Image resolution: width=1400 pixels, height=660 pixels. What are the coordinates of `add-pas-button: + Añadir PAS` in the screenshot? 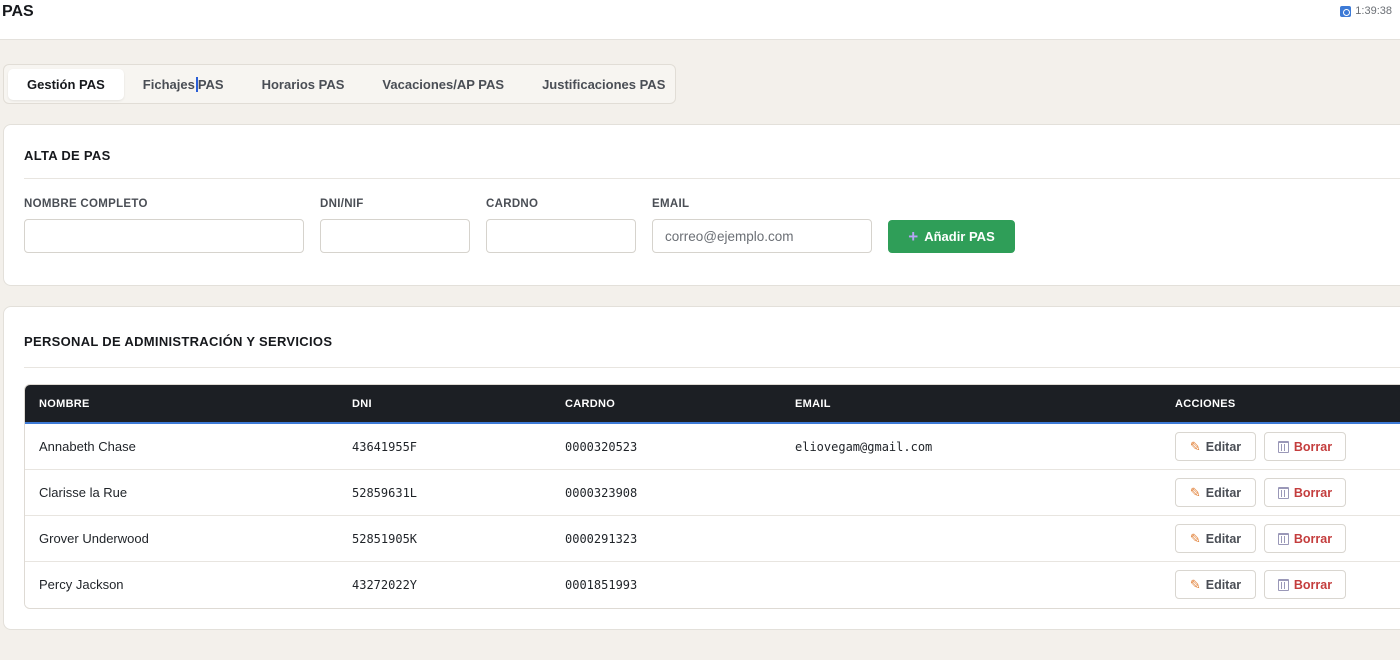 It's located at (951, 236).